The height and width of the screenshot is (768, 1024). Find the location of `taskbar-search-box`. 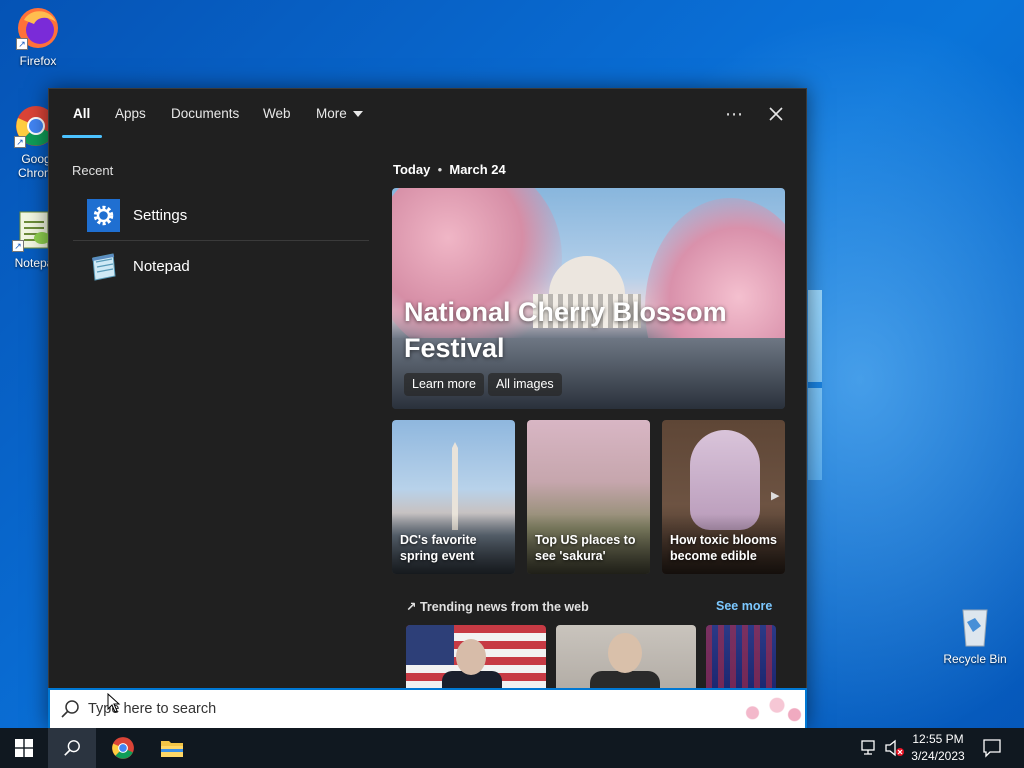

taskbar-search-box is located at coordinates (427, 708).